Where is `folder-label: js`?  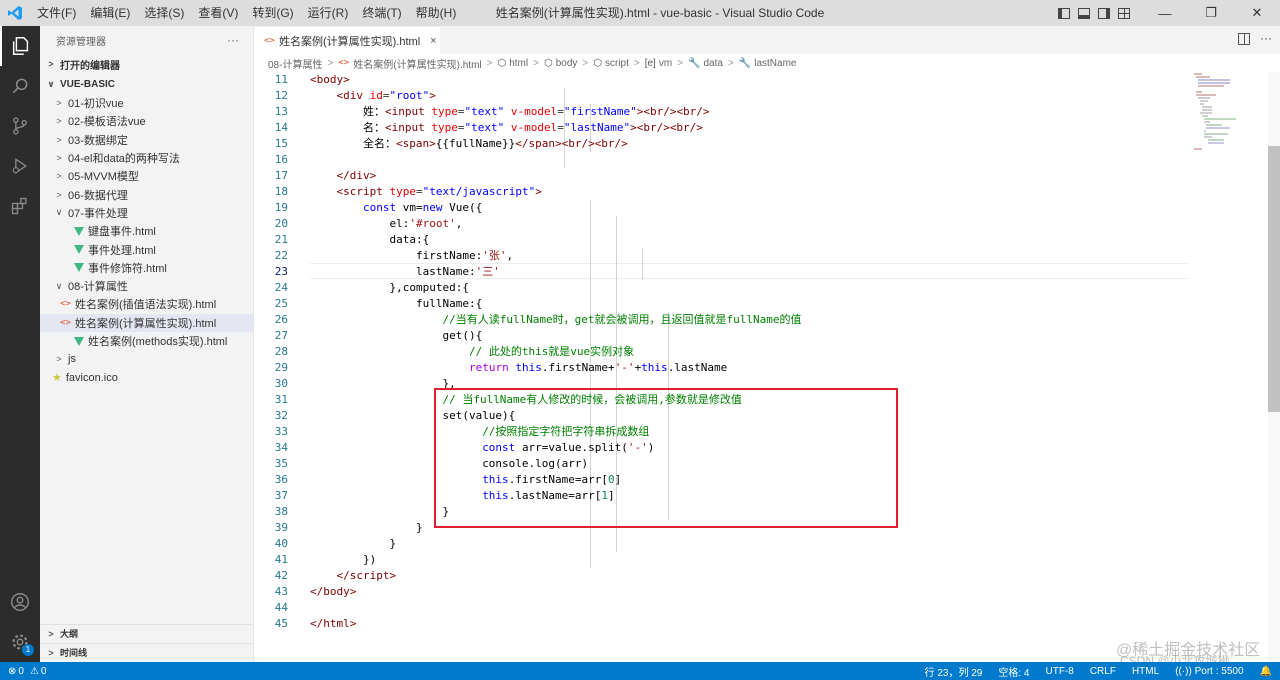
folder-label: js is located at coordinates (72, 359).